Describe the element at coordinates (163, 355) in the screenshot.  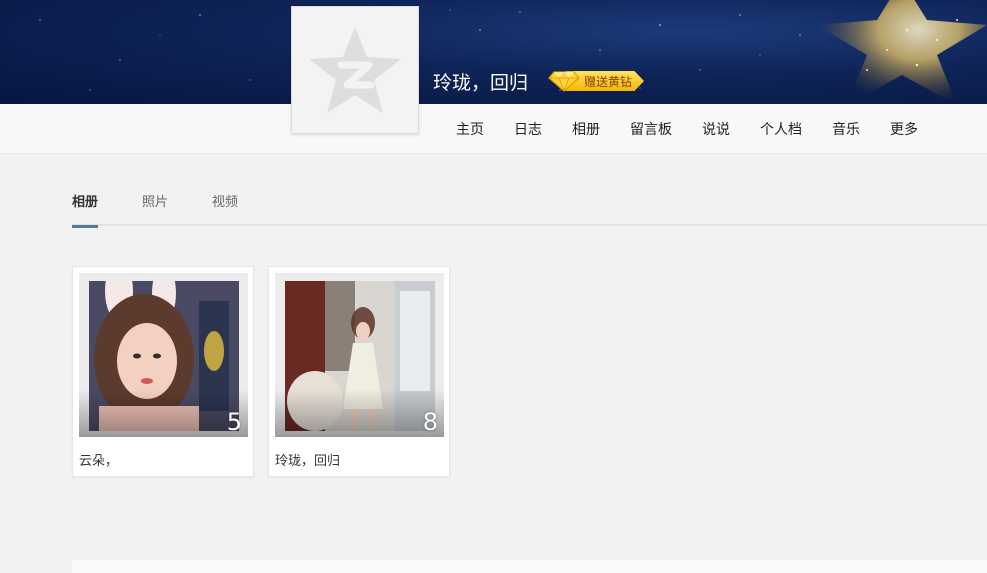
I see `album-cover: 5` at that location.